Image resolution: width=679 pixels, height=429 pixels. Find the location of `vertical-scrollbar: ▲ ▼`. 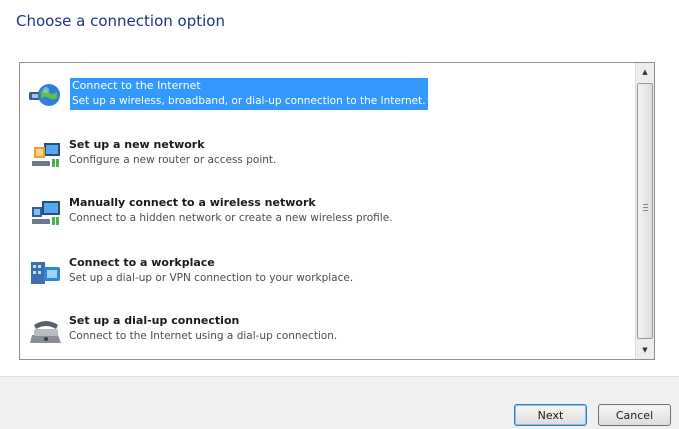

vertical-scrollbar: ▲ ▼ is located at coordinates (644, 211).